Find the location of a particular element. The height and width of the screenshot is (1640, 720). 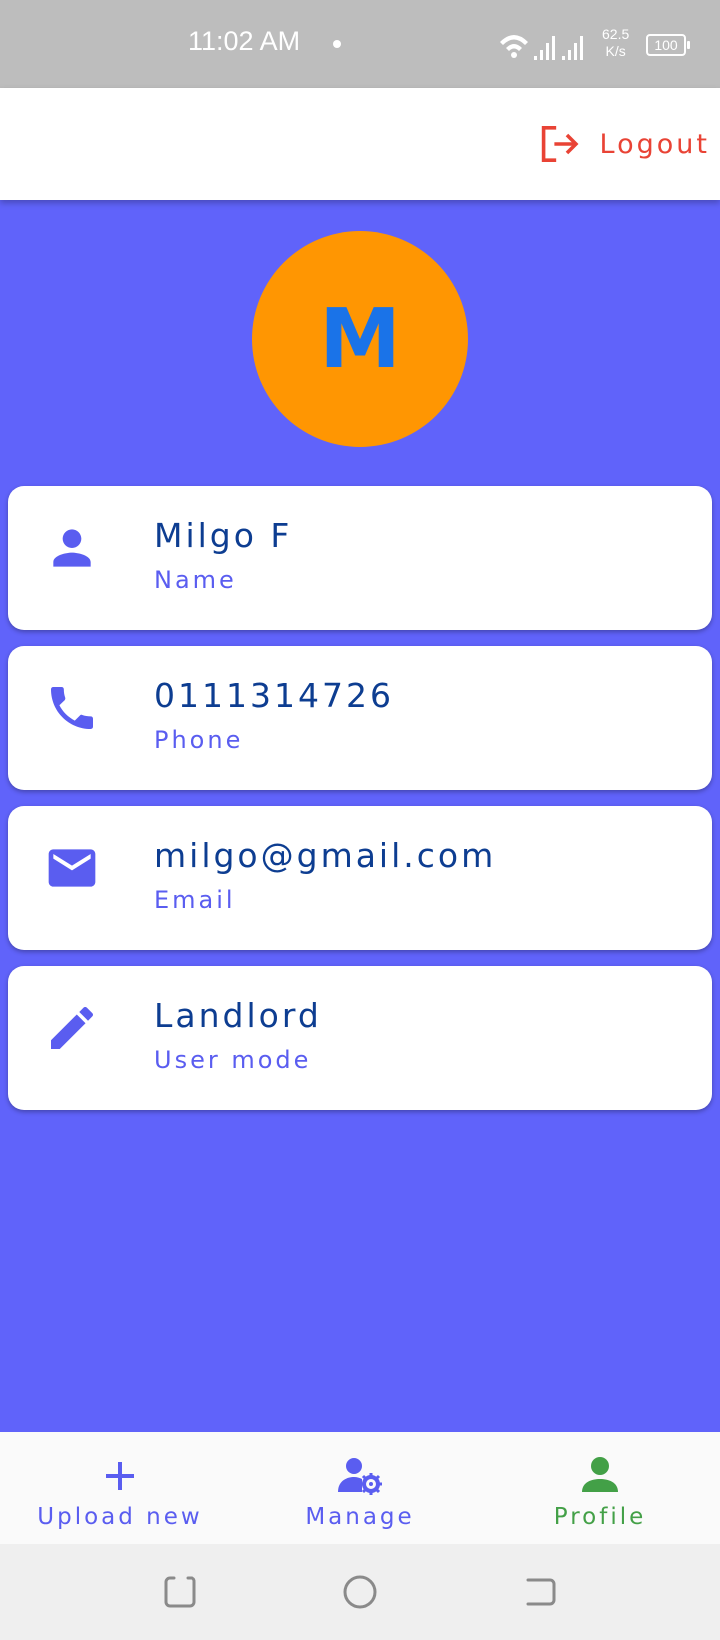

user-mode-label: User mode is located at coordinates (233, 1060).